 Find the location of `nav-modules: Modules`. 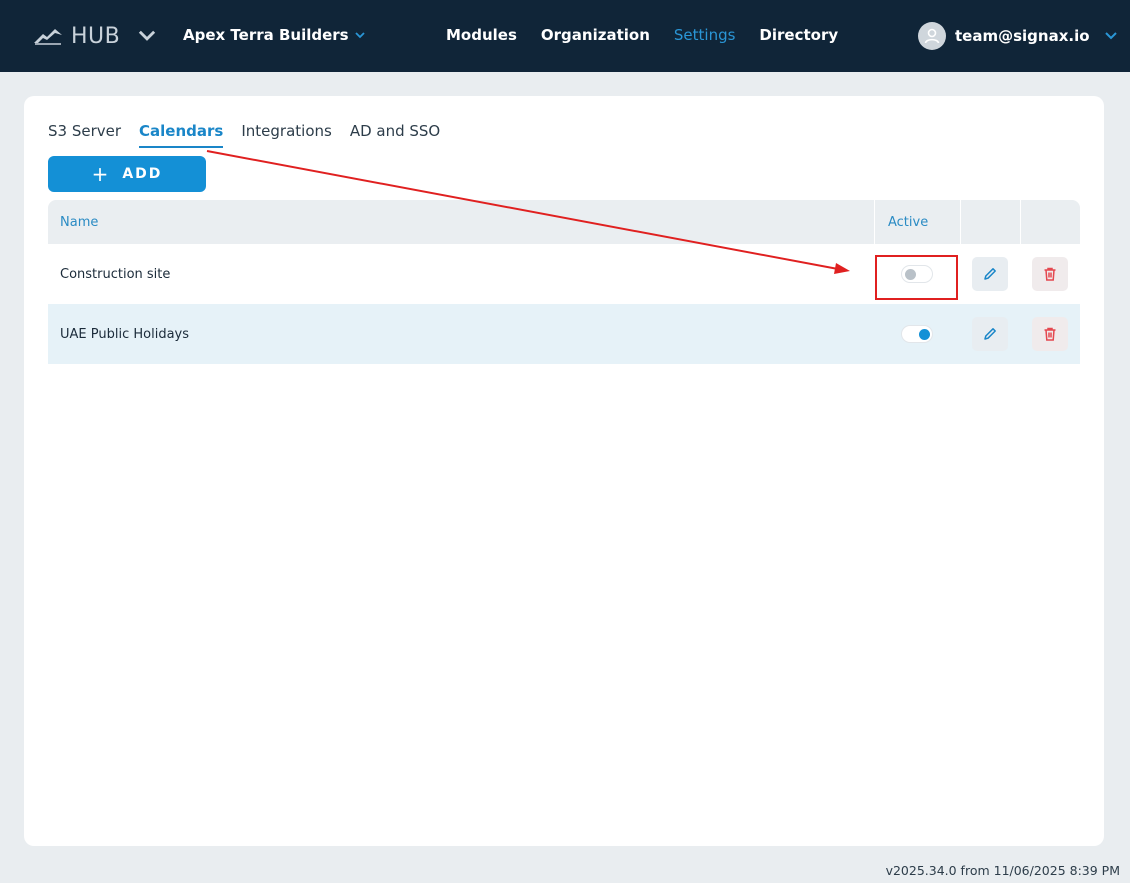

nav-modules: Modules is located at coordinates (481, 35).